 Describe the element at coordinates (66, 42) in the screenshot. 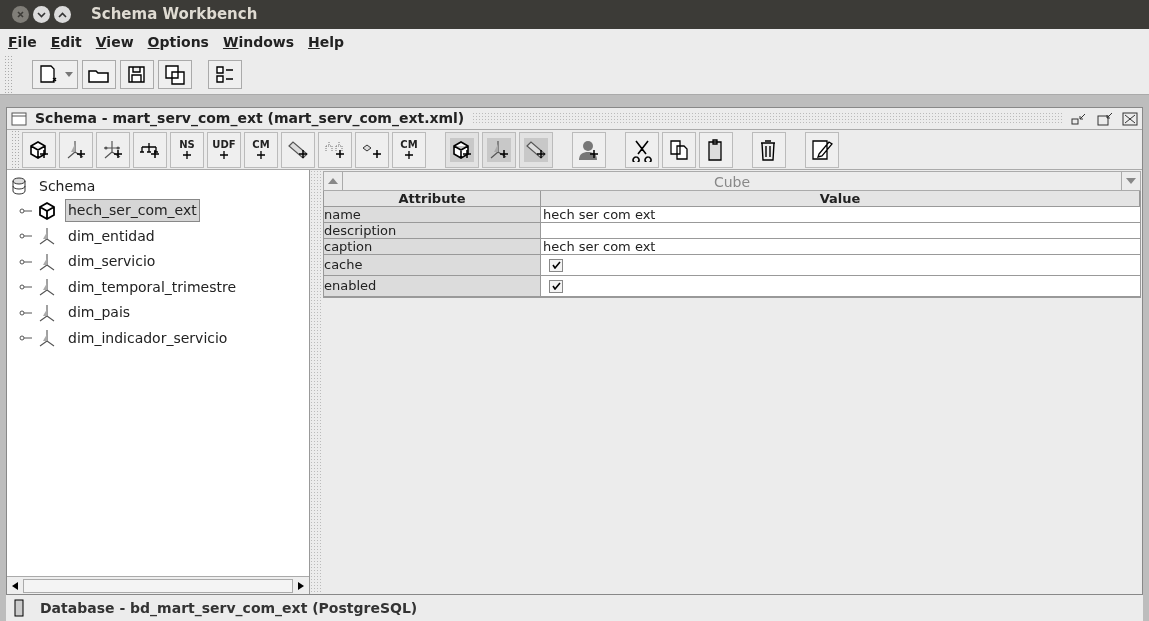

I see `menu-item: Edit` at that location.